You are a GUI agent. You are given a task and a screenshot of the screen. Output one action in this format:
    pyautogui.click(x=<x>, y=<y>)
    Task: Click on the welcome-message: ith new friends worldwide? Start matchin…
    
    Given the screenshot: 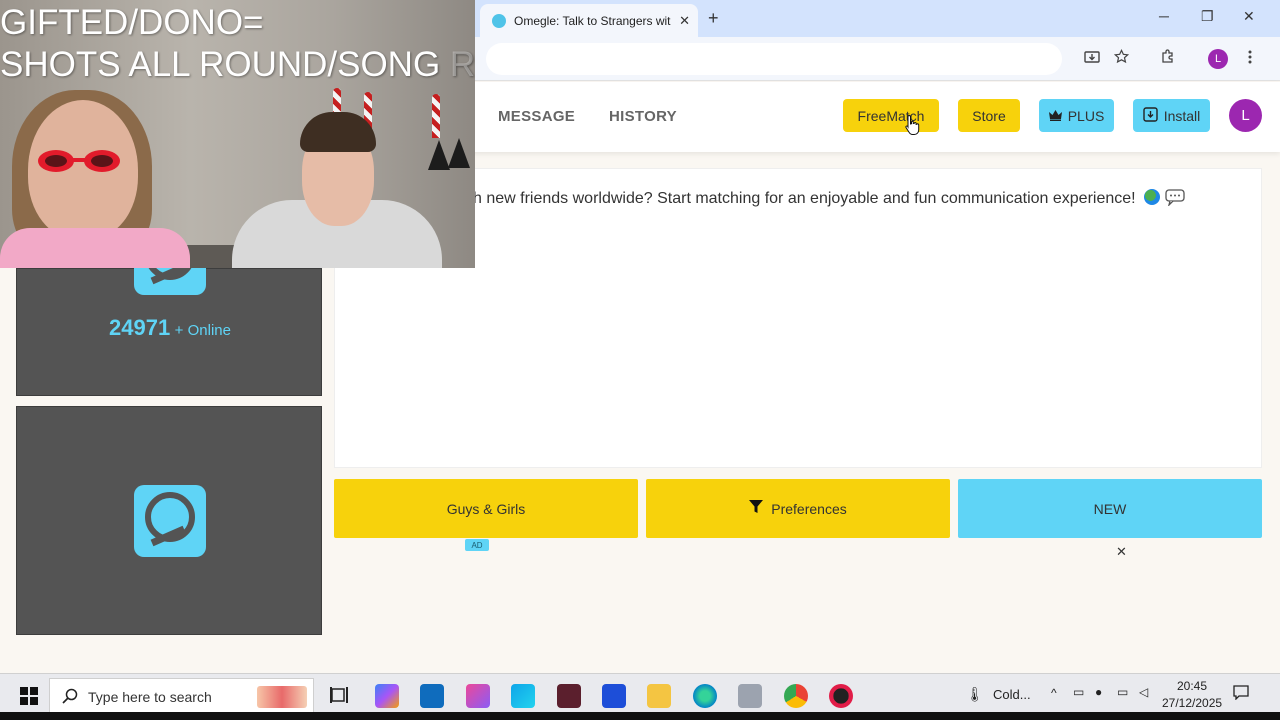 What is the action you would take?
    pyautogui.click(x=825, y=198)
    